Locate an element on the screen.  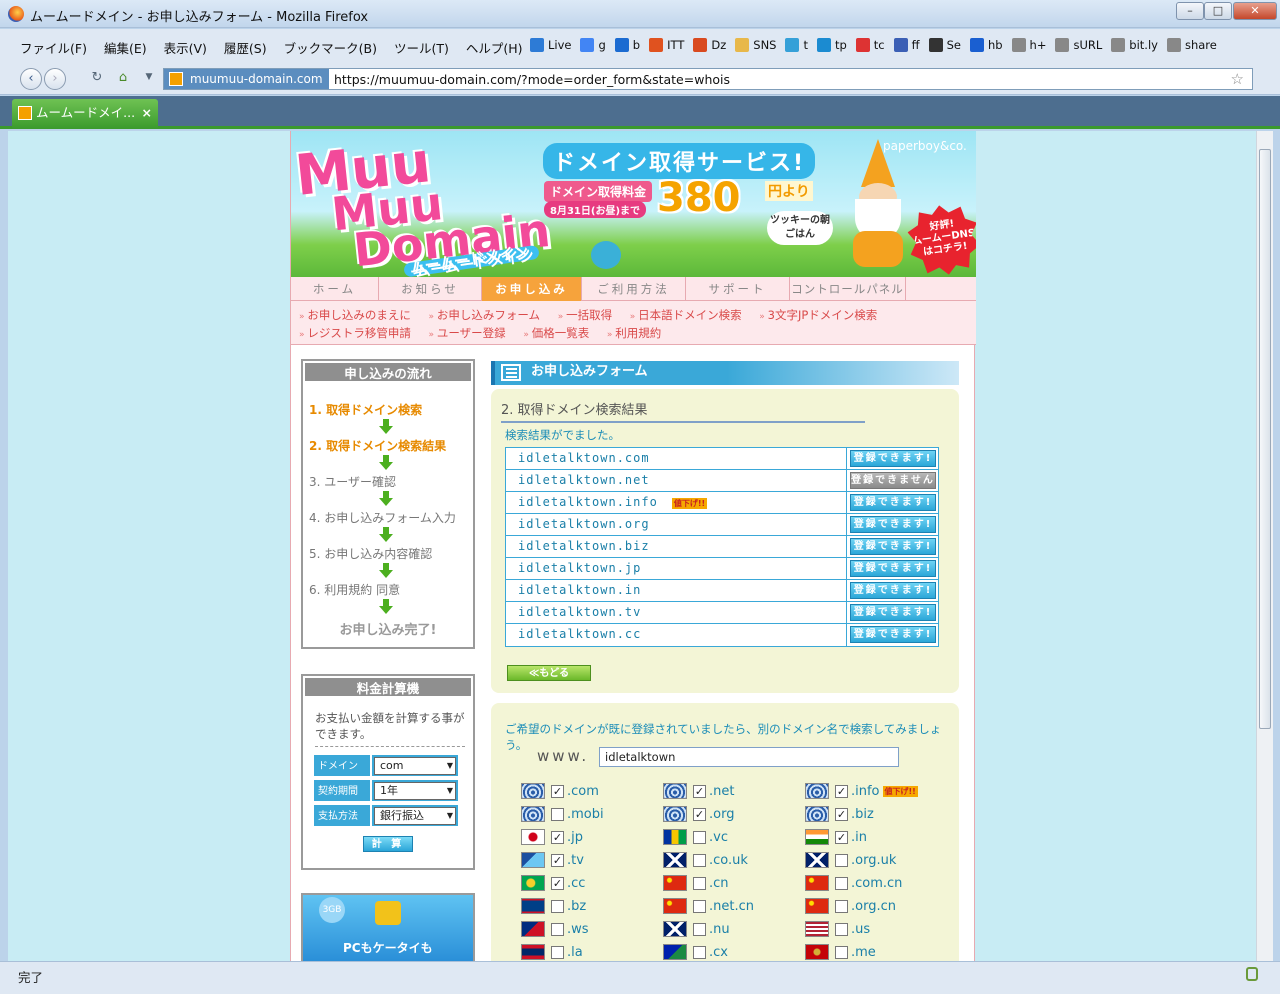
tld-label: .org.uk is located at coordinates (873, 860).